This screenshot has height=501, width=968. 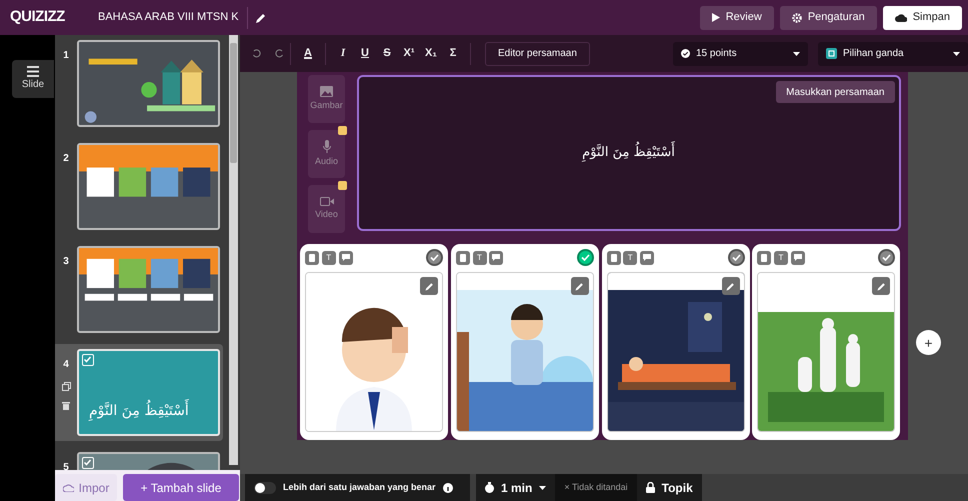 I want to click on add-answer-button: +, so click(x=928, y=342).